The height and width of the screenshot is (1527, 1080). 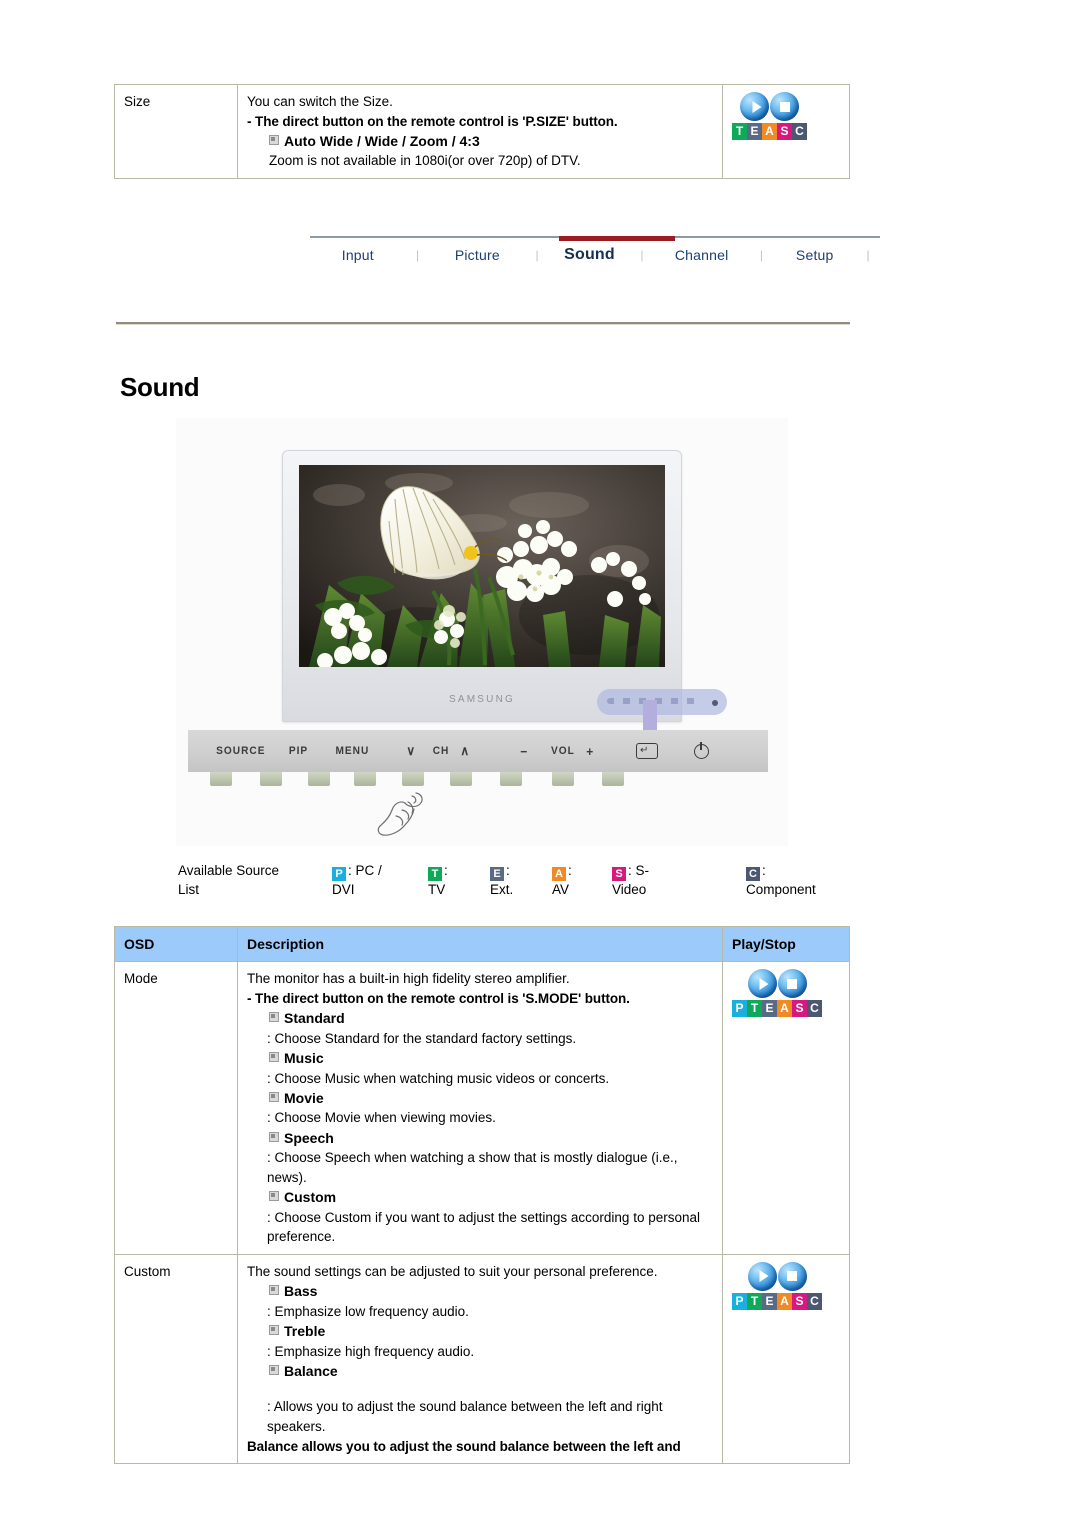 I want to click on badge-a-icon: A, so click(x=559, y=874).